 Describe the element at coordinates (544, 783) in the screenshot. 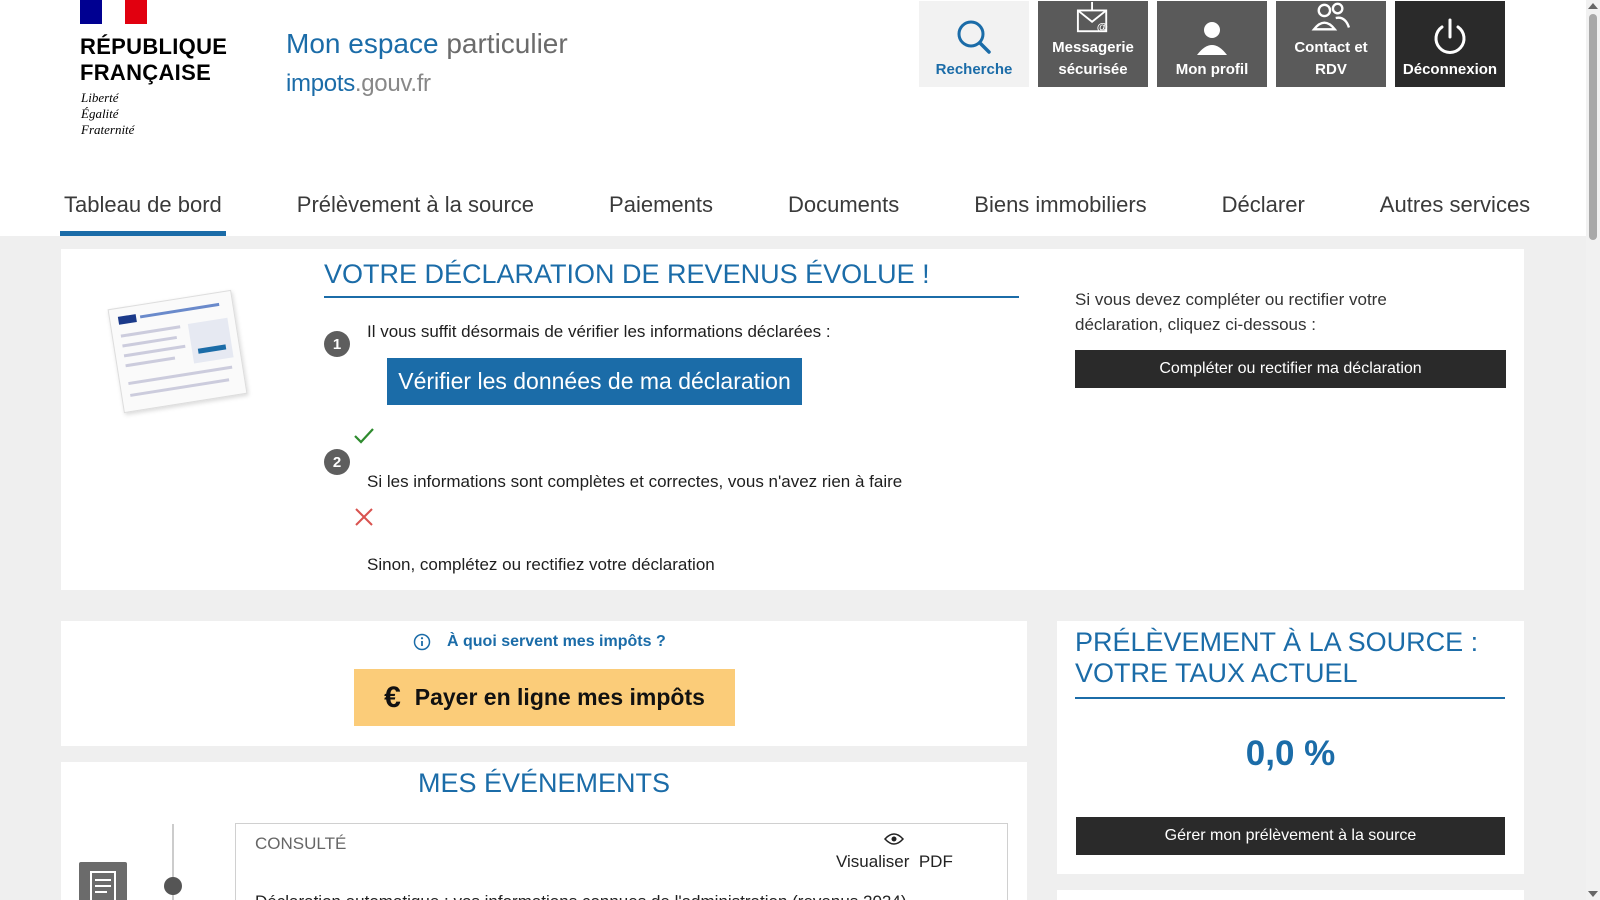

I see `events-title: MES ÉVÉNEMENTS` at that location.